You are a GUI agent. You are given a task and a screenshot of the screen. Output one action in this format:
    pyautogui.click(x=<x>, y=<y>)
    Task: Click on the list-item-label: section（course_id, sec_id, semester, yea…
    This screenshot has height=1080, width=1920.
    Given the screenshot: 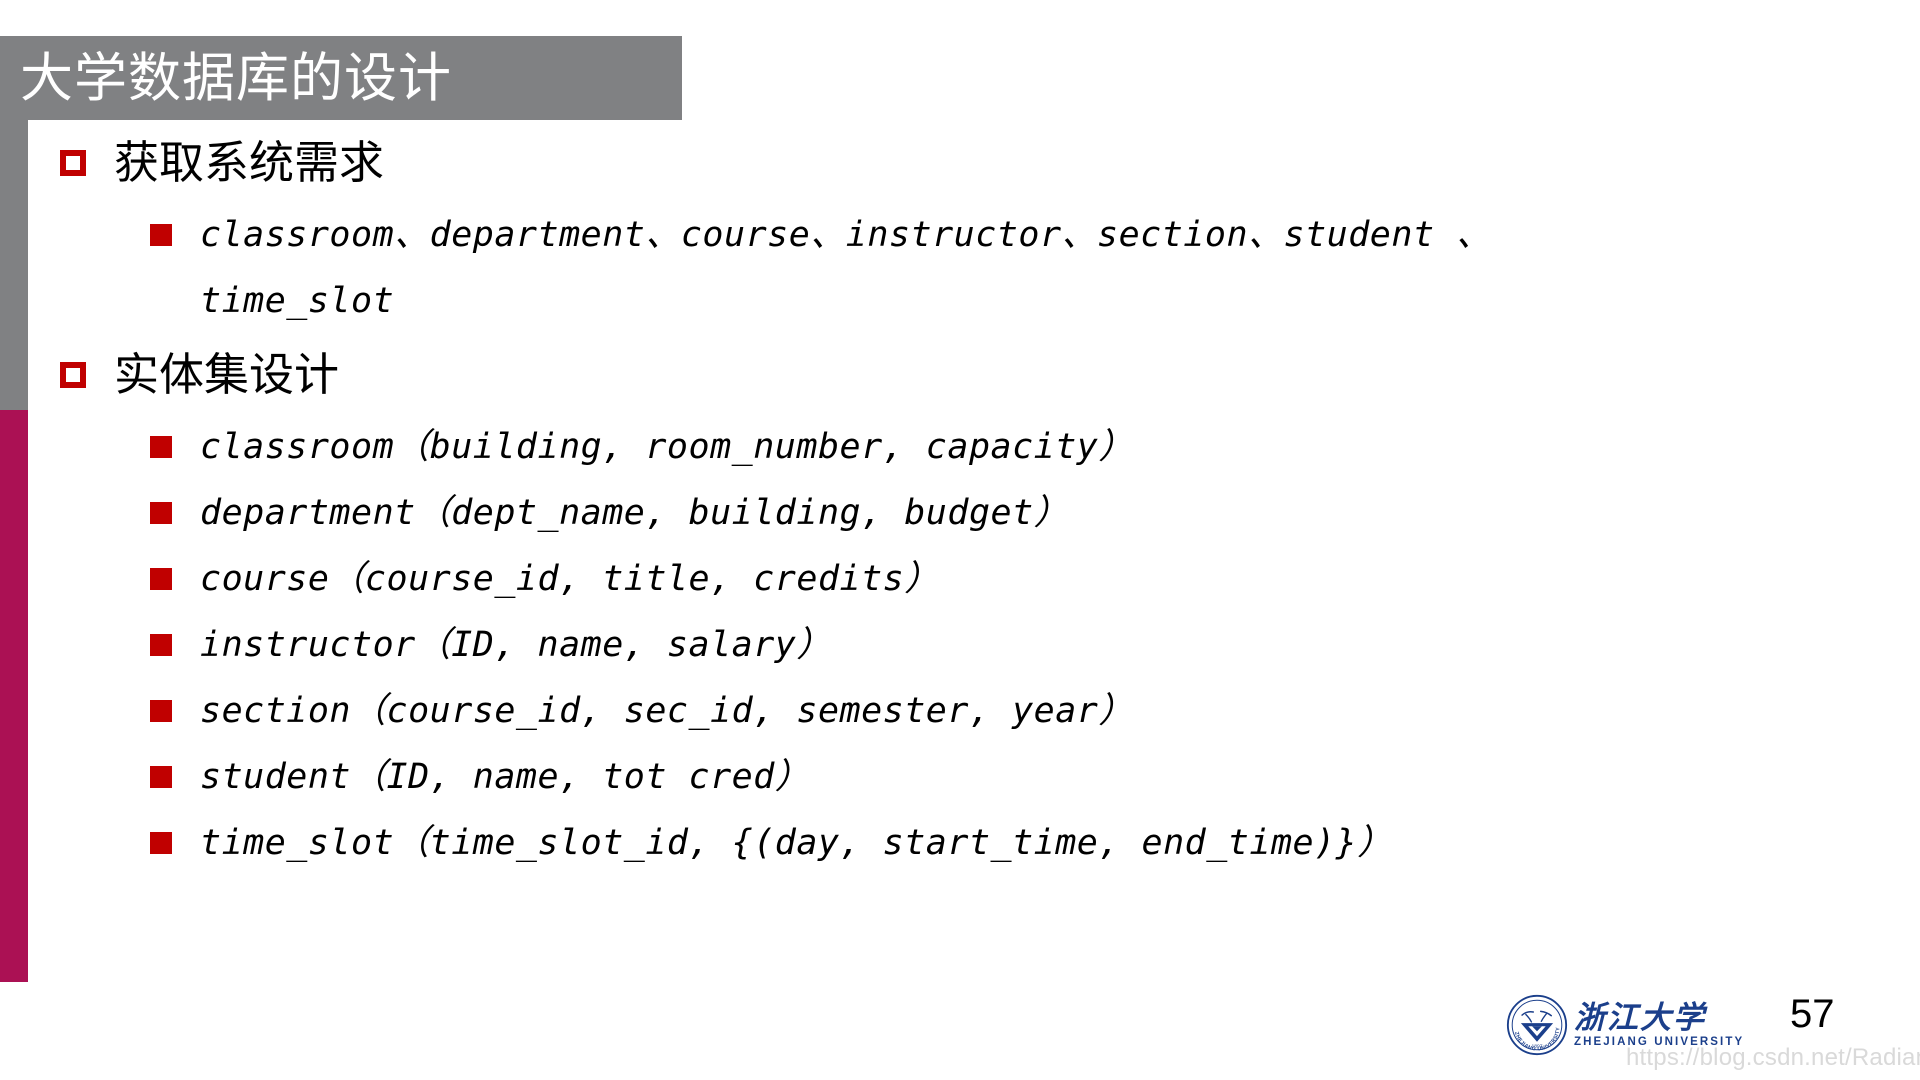 What is the action you would take?
    pyautogui.click(x=667, y=711)
    